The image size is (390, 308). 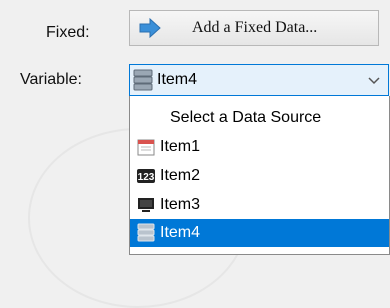 I want to click on dropdown-item-1: Item1, so click(x=259, y=147).